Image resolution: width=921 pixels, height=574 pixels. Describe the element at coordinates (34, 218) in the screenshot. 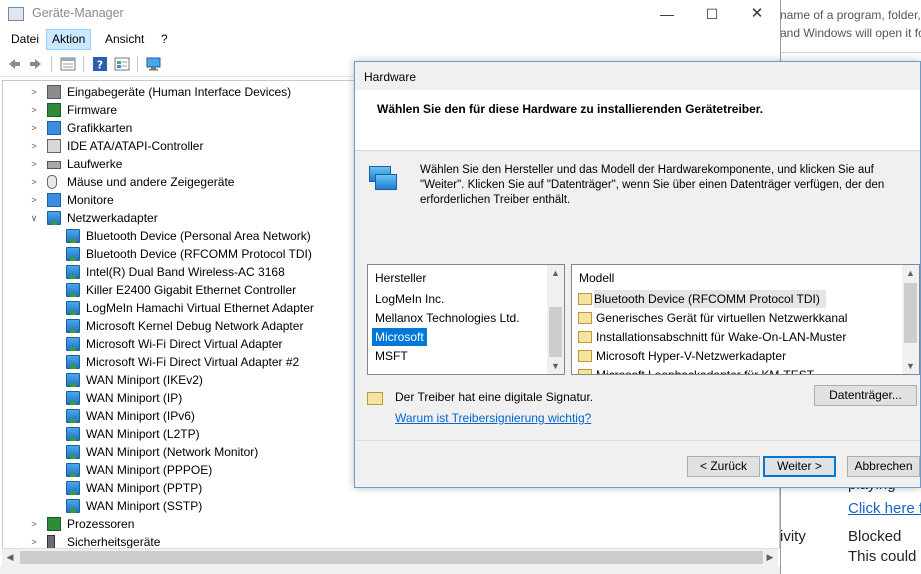

I see `chevron-down-icon: ∨` at that location.